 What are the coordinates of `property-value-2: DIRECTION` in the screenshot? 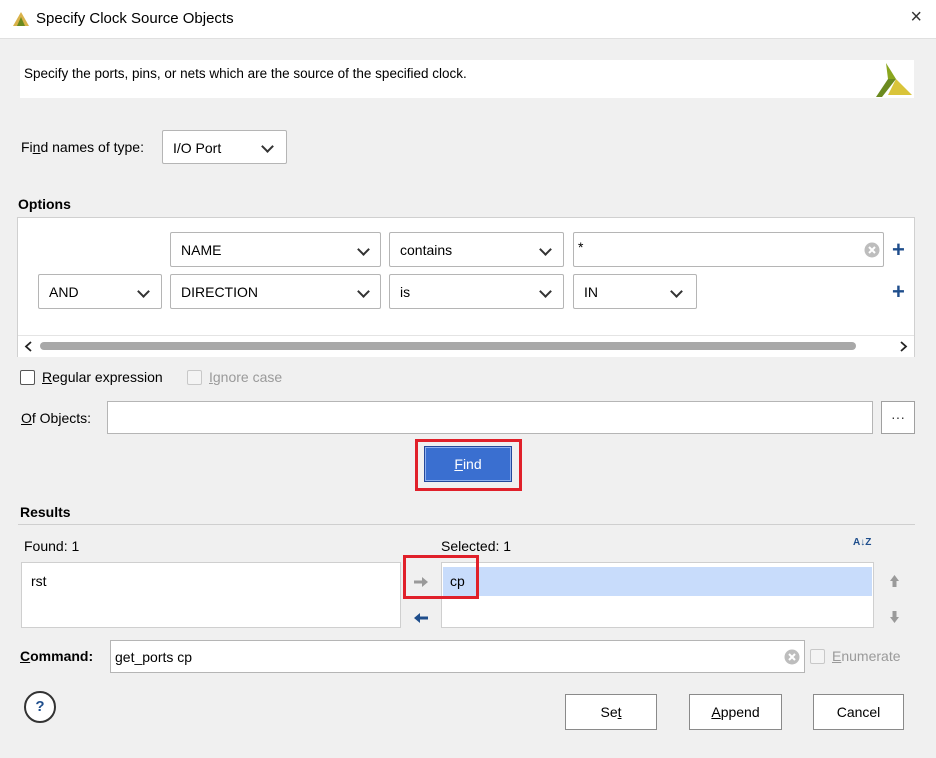 It's located at (219, 292).